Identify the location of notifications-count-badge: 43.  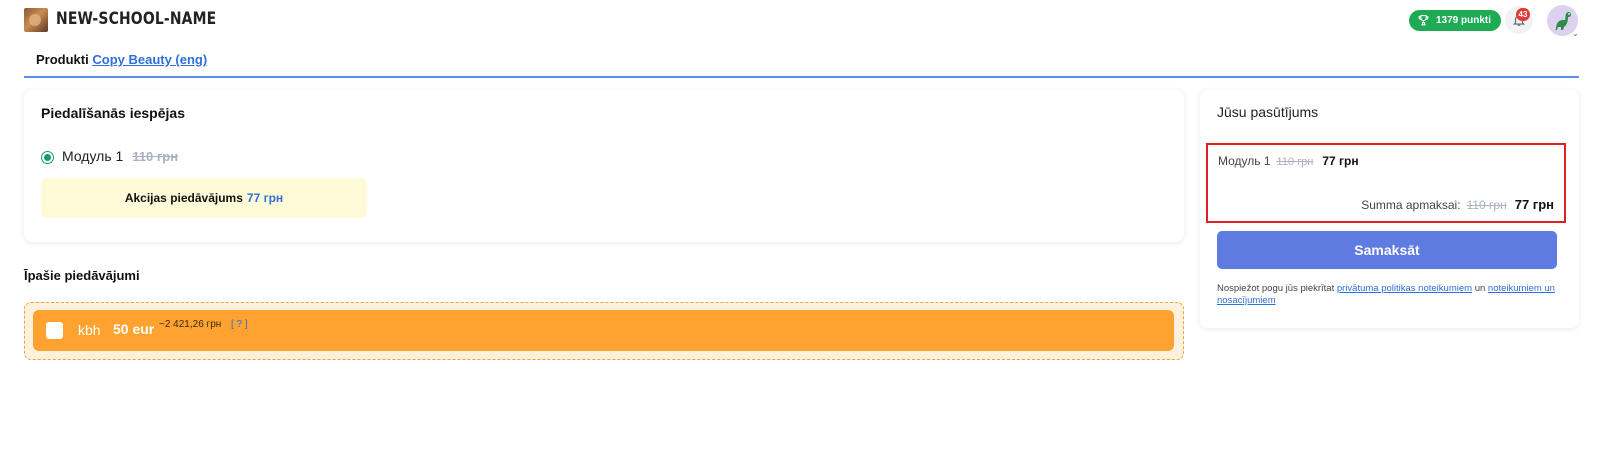
(1523, 14).